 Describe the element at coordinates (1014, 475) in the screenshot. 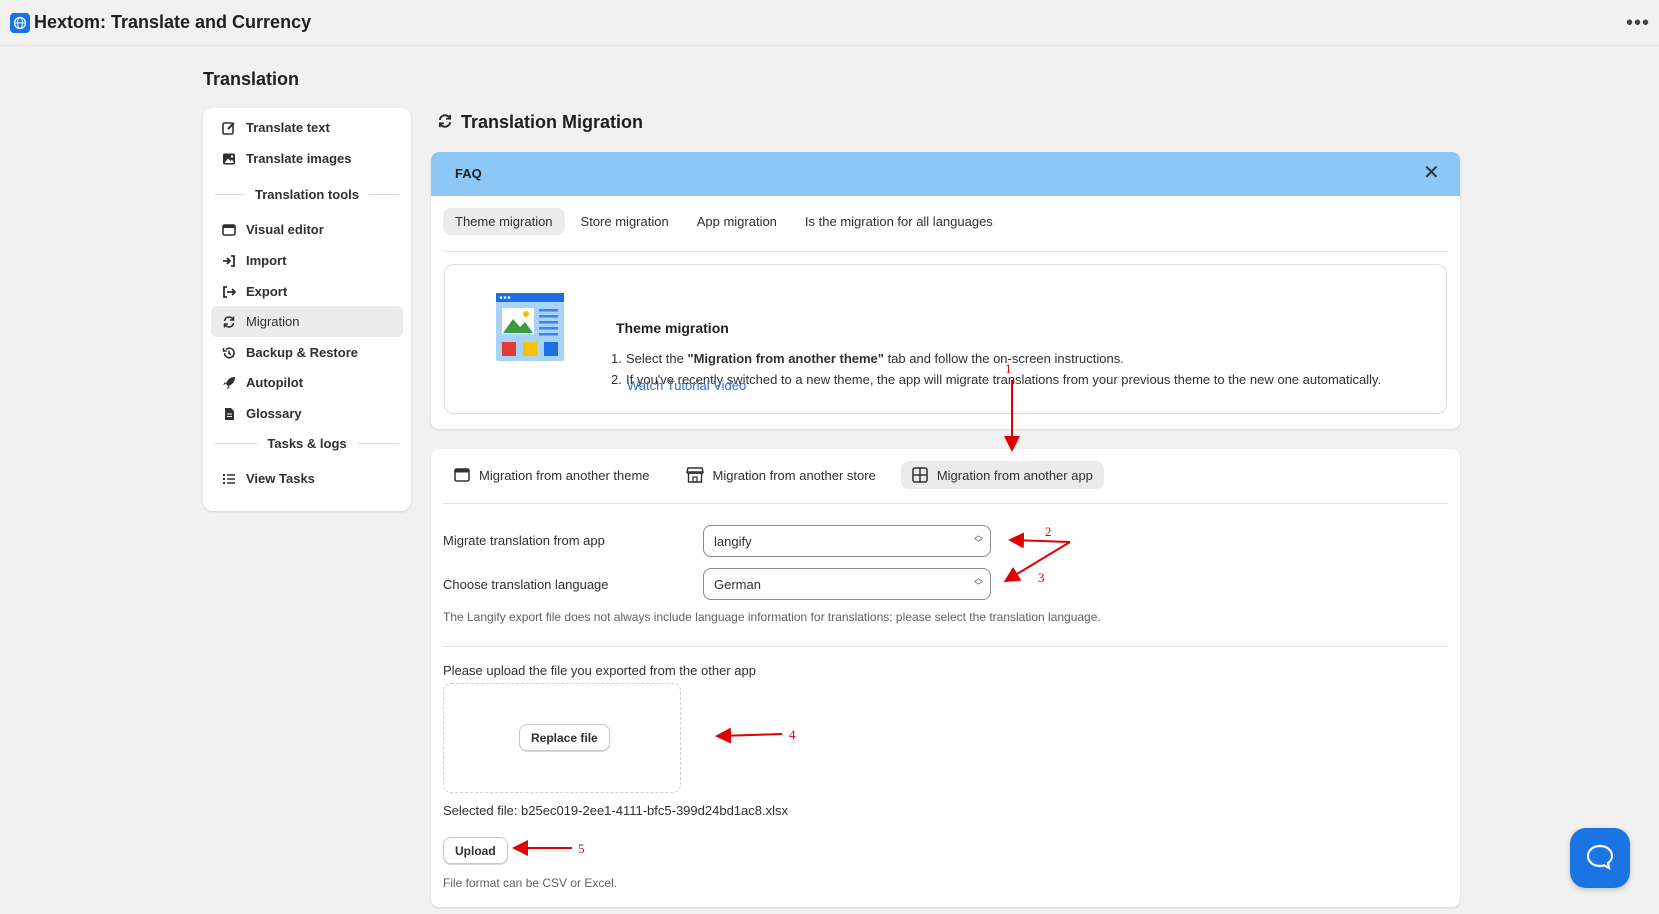

I see `tab-label: Migration from another app` at that location.